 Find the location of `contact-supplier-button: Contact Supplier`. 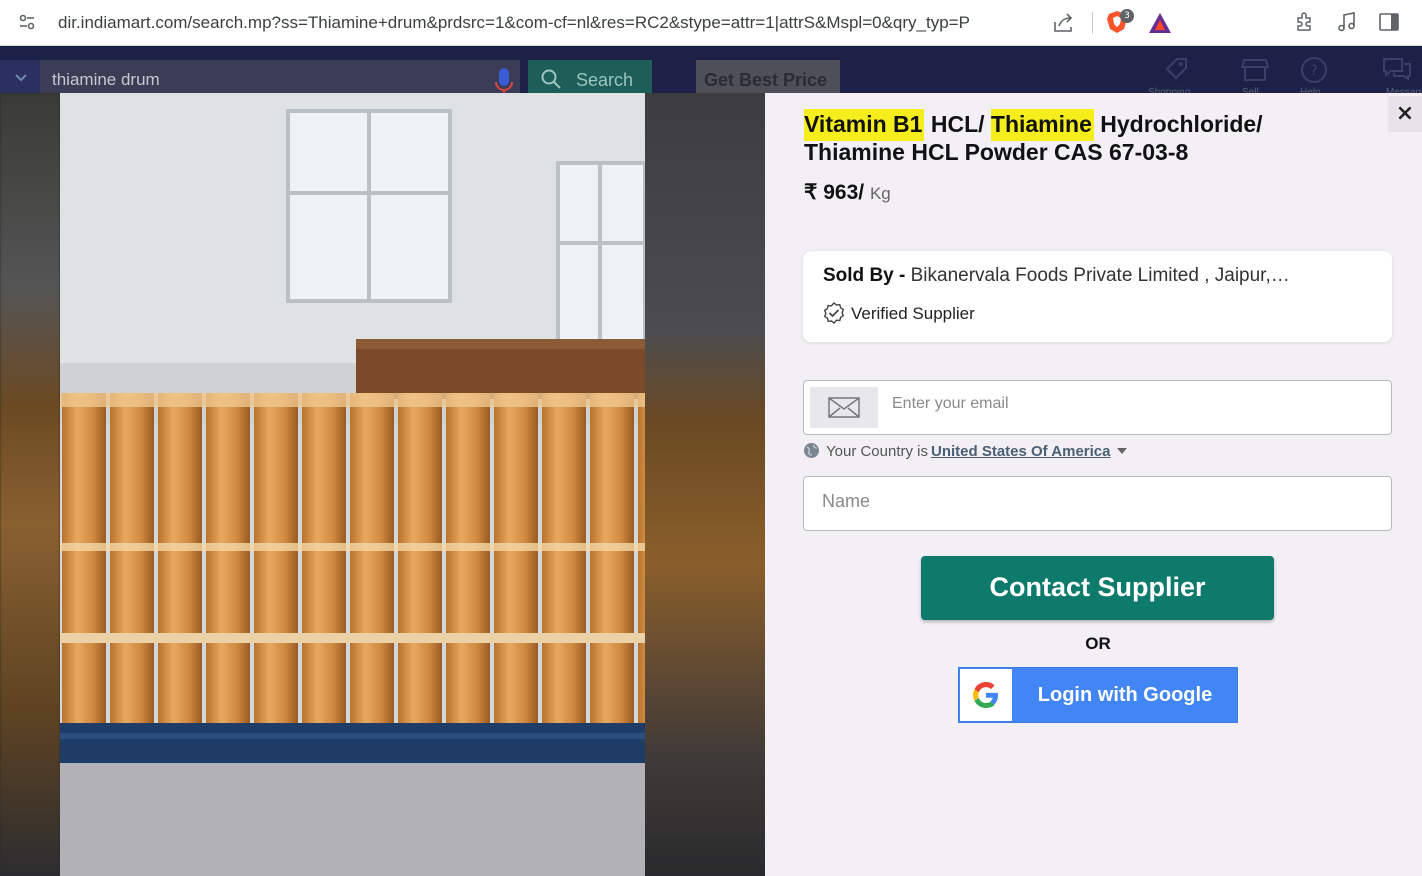

contact-supplier-button: Contact Supplier is located at coordinates (1097, 588).